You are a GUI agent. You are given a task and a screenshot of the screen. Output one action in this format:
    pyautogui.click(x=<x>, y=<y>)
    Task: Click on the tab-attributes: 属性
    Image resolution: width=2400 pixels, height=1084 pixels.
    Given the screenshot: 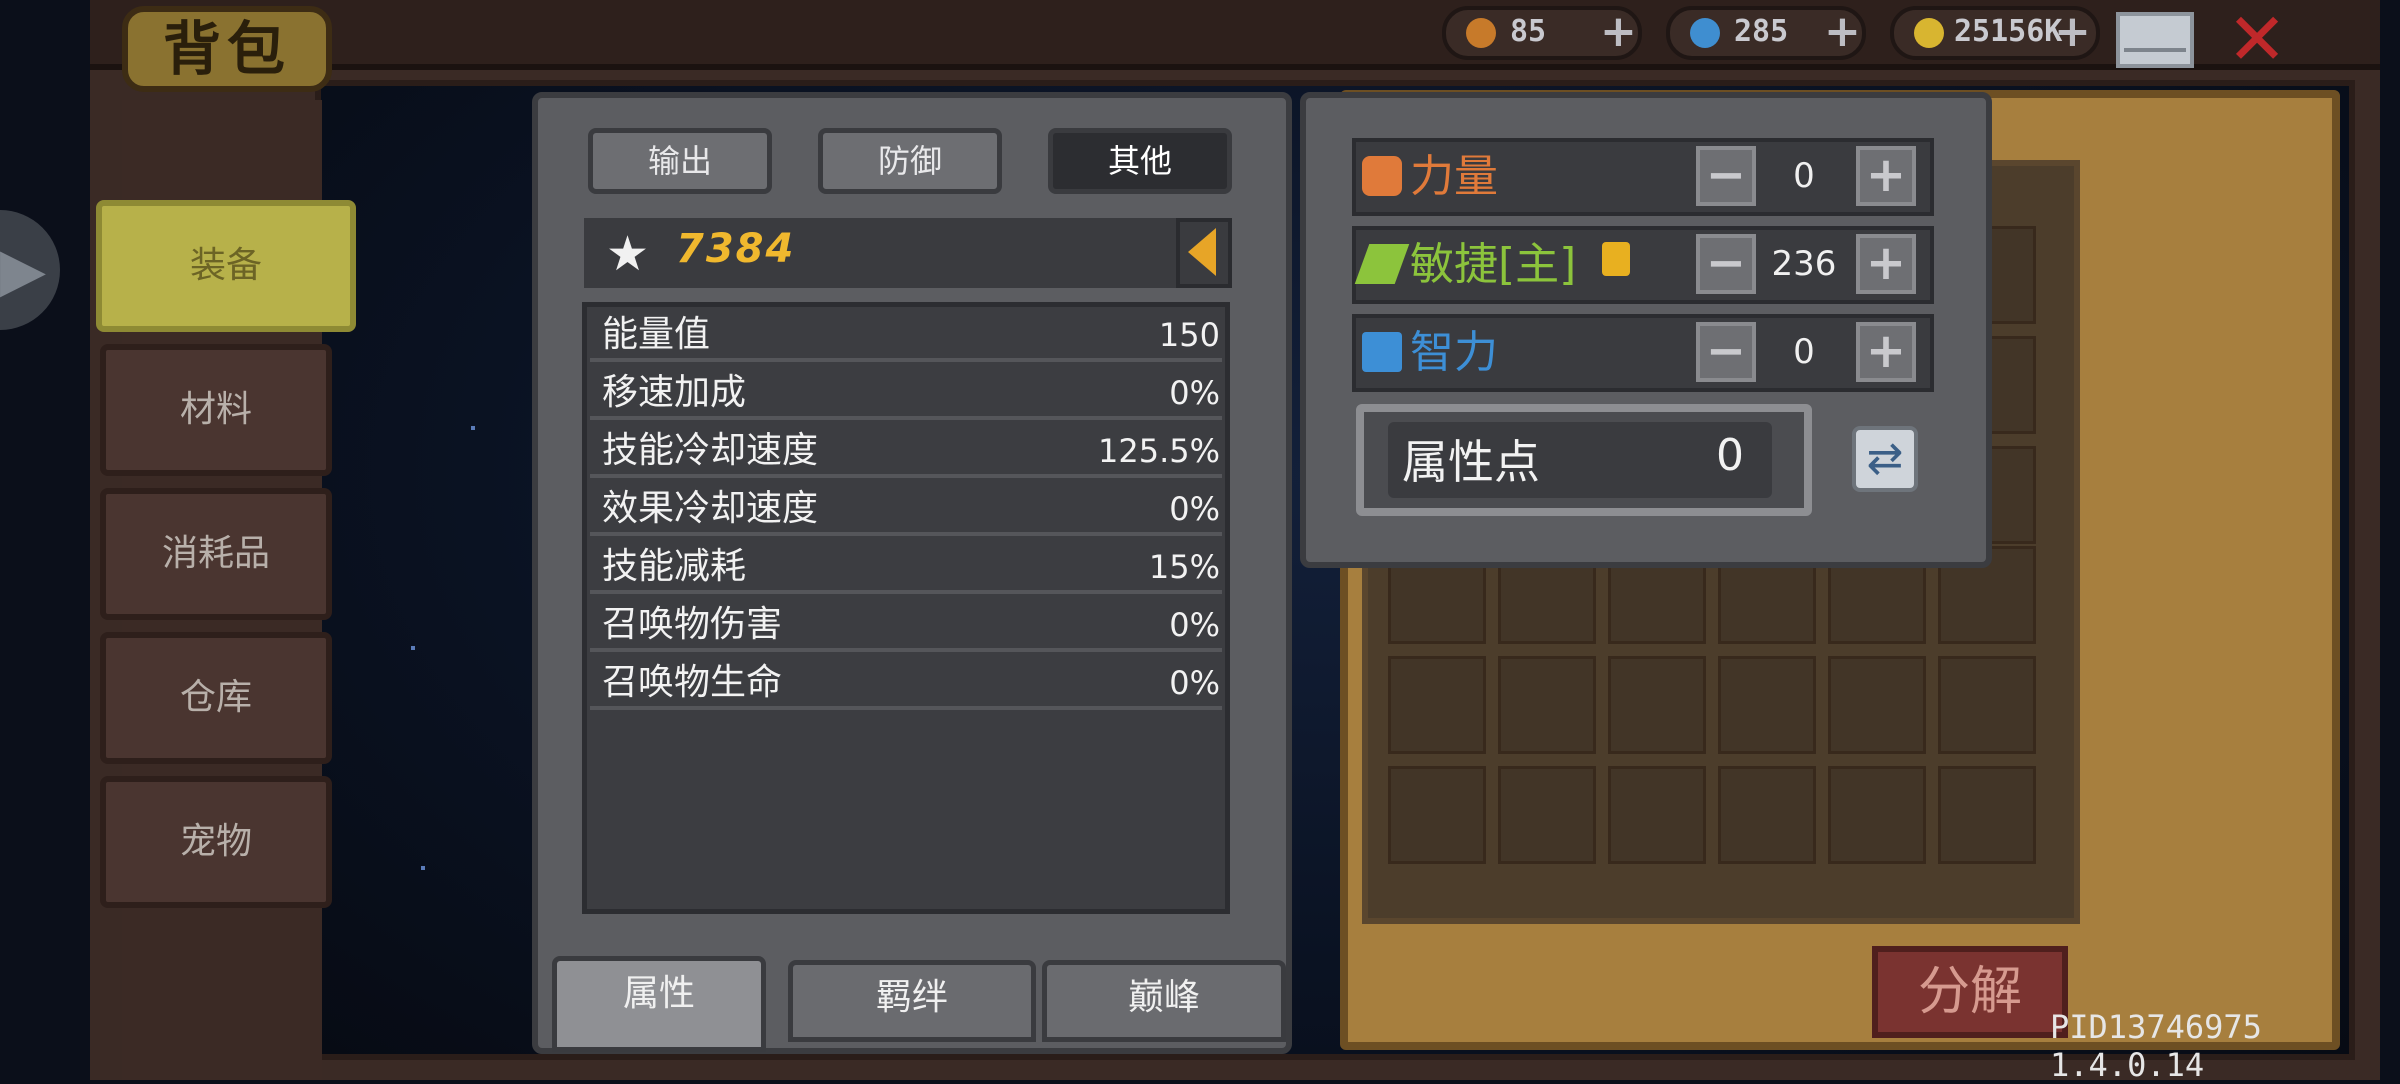 What is the action you would take?
    pyautogui.click(x=659, y=1004)
    